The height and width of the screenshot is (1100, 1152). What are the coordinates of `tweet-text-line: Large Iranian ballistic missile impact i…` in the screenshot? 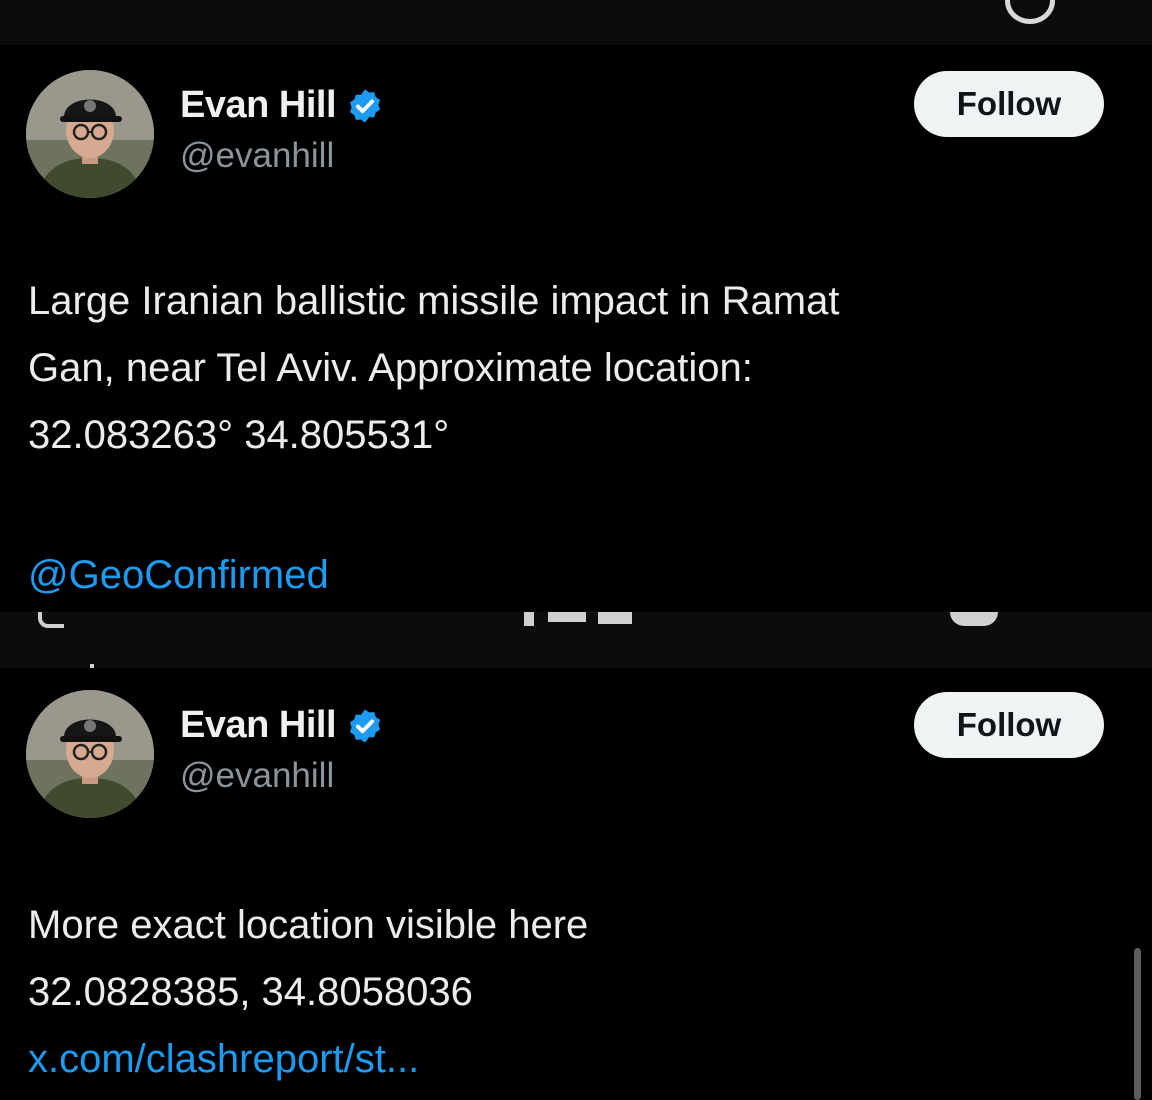 It's located at (434, 301).